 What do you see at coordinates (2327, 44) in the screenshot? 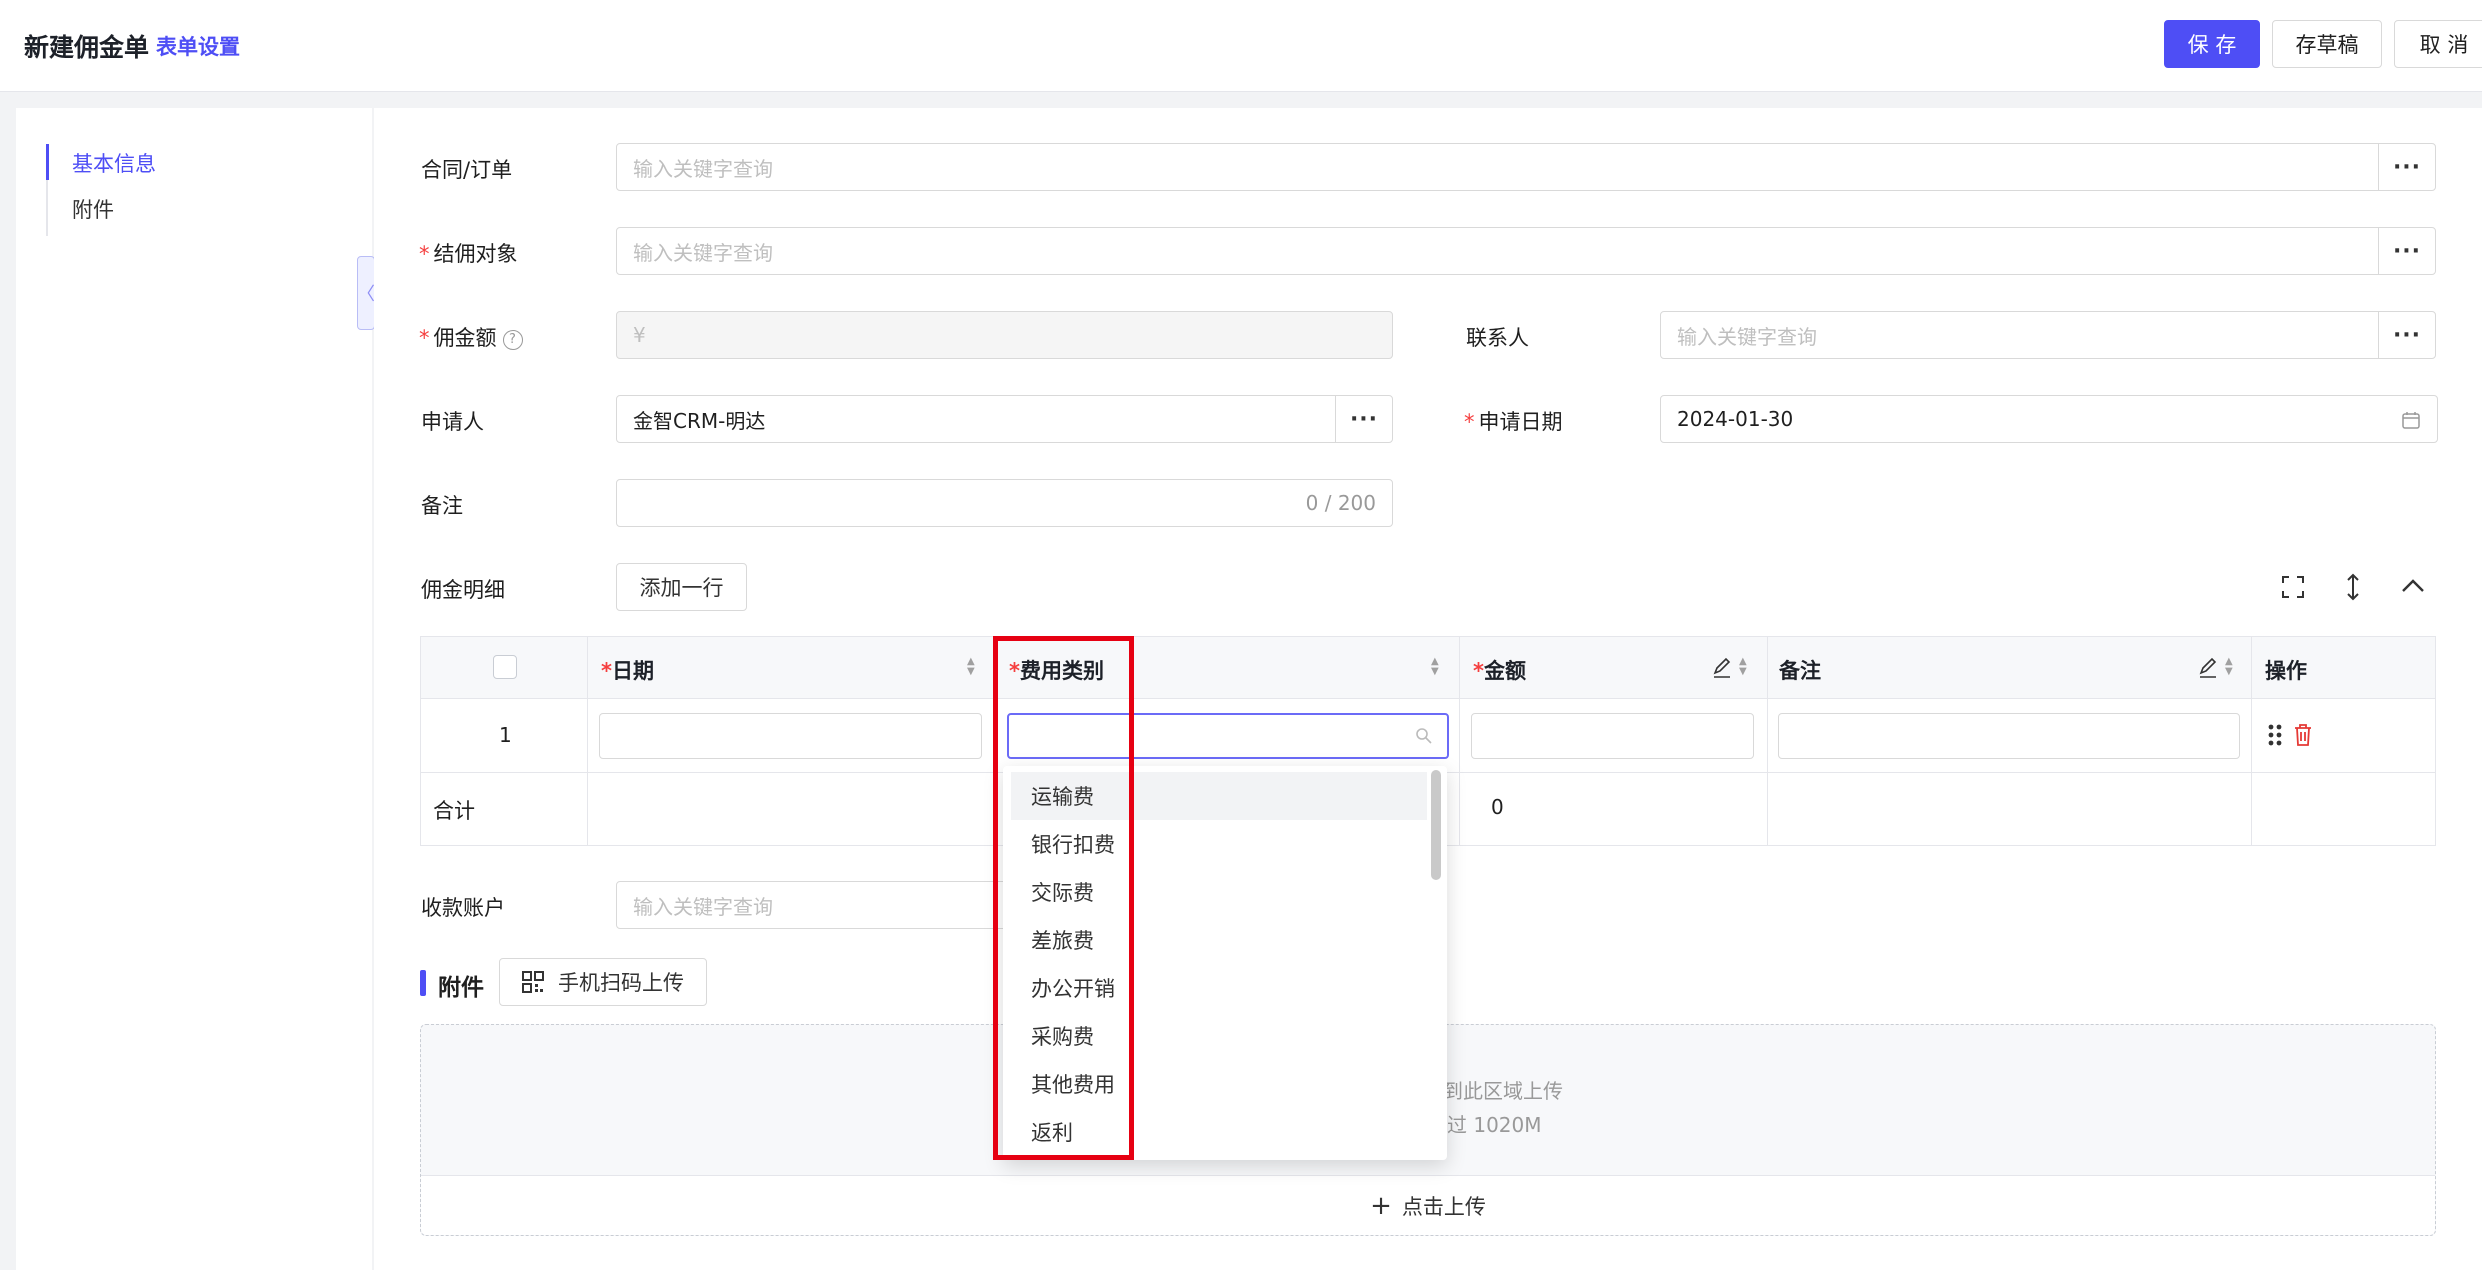
I see `save-draft-button: 存草稿` at bounding box center [2327, 44].